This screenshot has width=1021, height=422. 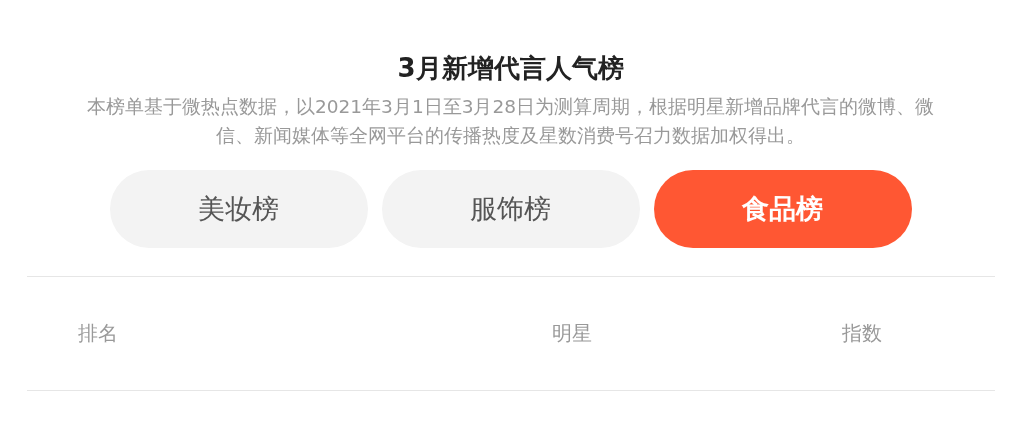 I want to click on chart-title: 3月新增代言人气榜, so click(x=510, y=68).